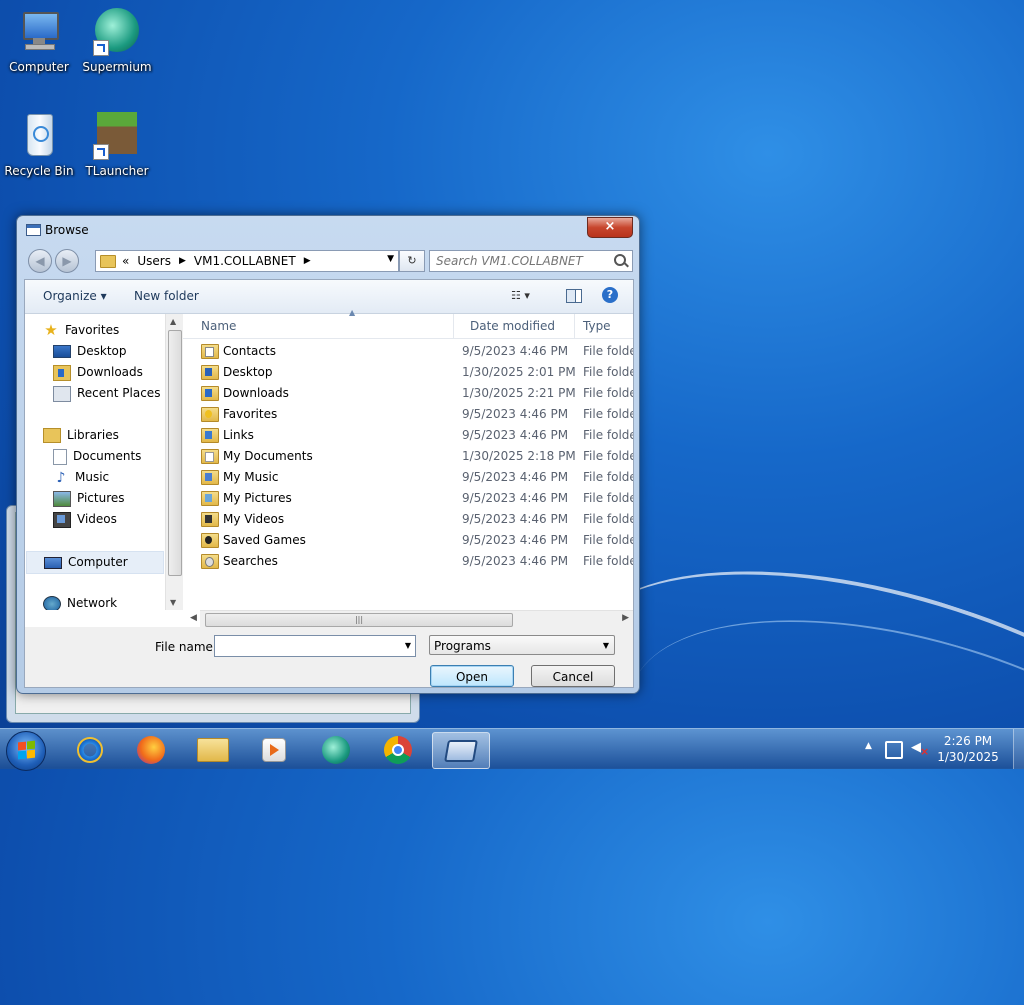 The height and width of the screenshot is (1005, 1024). Describe the element at coordinates (573, 676) in the screenshot. I see `cancel-button: Cancel` at that location.